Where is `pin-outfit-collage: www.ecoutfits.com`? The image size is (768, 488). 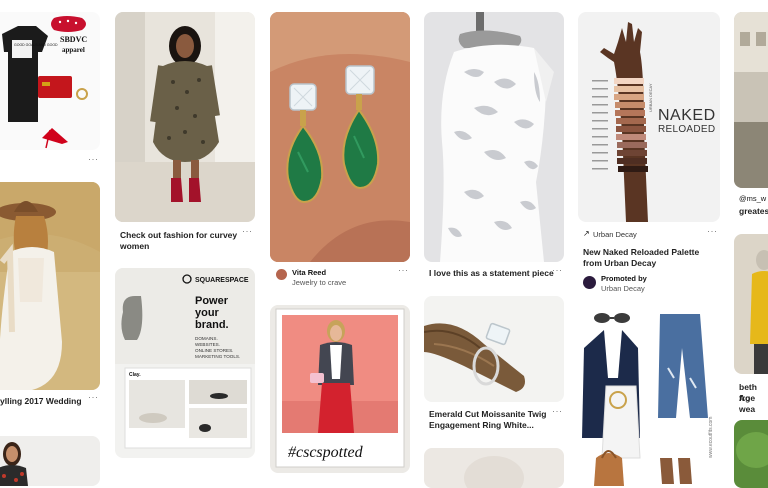
pin-outfit-collage: www.ecoutfits.com is located at coordinates (649, 398).